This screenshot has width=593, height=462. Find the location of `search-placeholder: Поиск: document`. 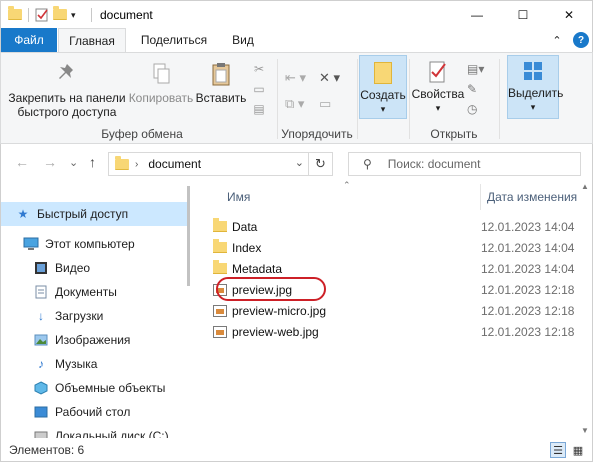

search-placeholder: Поиск: document is located at coordinates (434, 164).